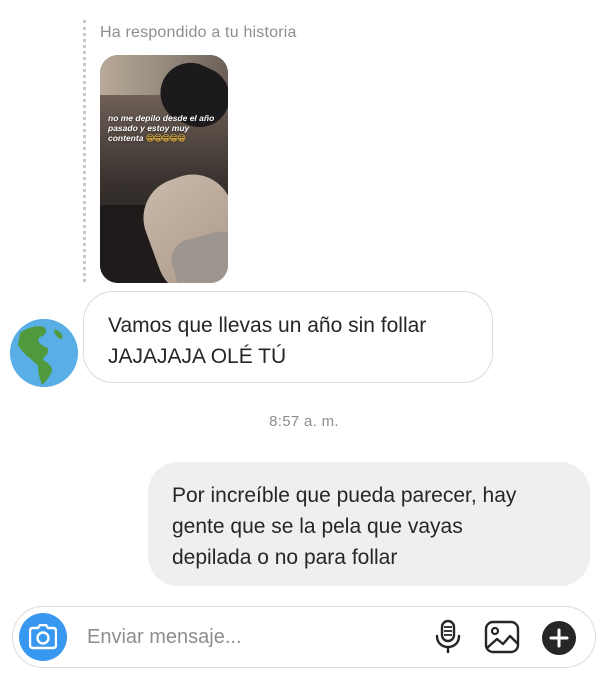  Describe the element at coordinates (559, 638) in the screenshot. I see `plus-circle-icon` at that location.